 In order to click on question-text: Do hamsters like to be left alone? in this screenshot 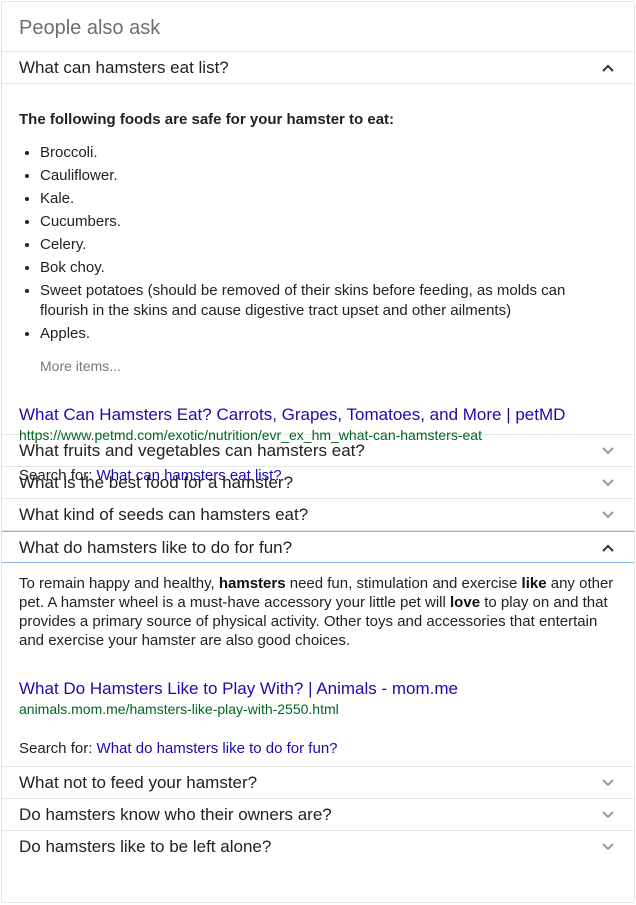, I will do `click(145, 846)`.